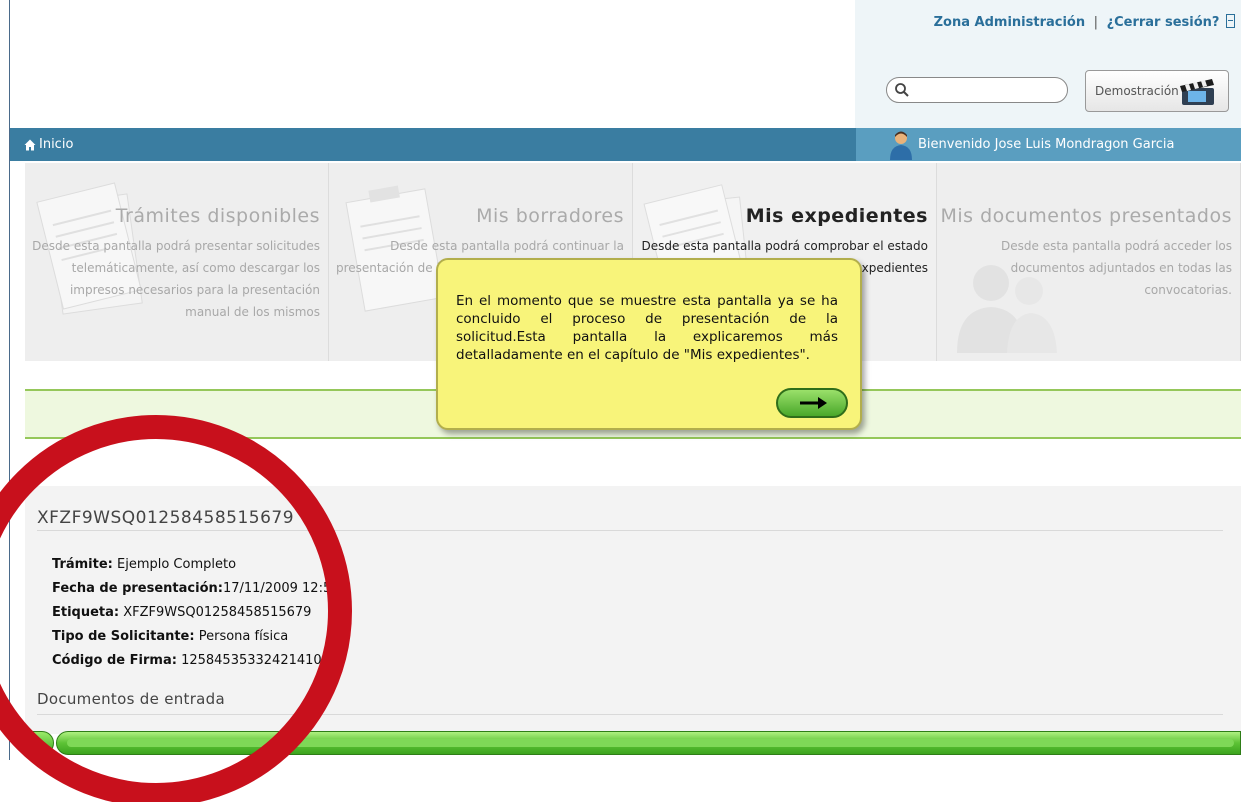 This screenshot has height=802, width=1241. What do you see at coordinates (1230, 21) in the screenshot?
I see `minimize-icon` at bounding box center [1230, 21].